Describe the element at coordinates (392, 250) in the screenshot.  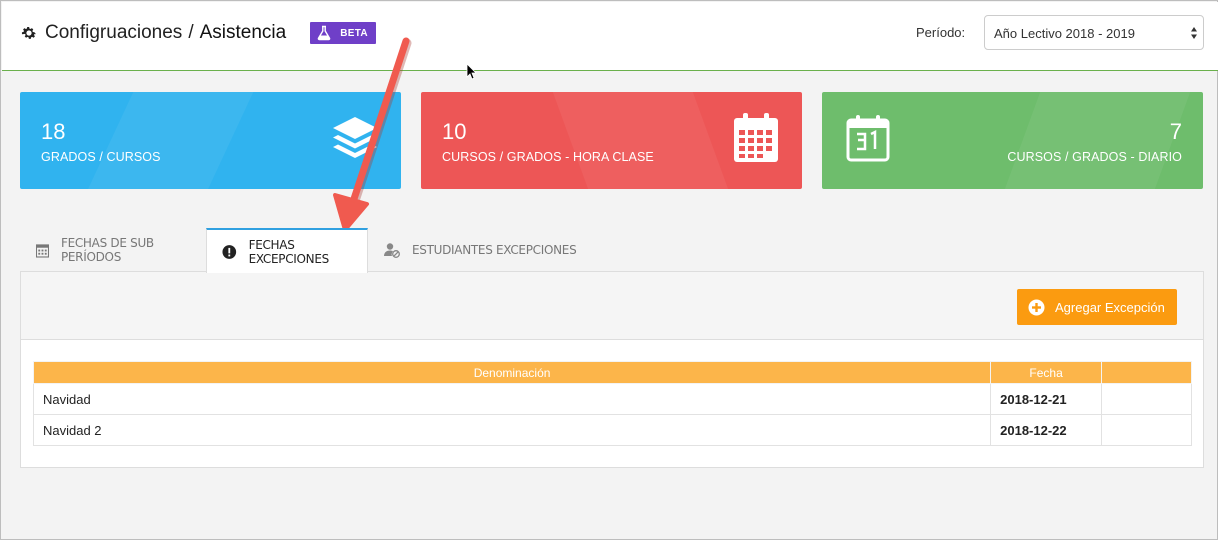
I see `user-block-icon` at that location.